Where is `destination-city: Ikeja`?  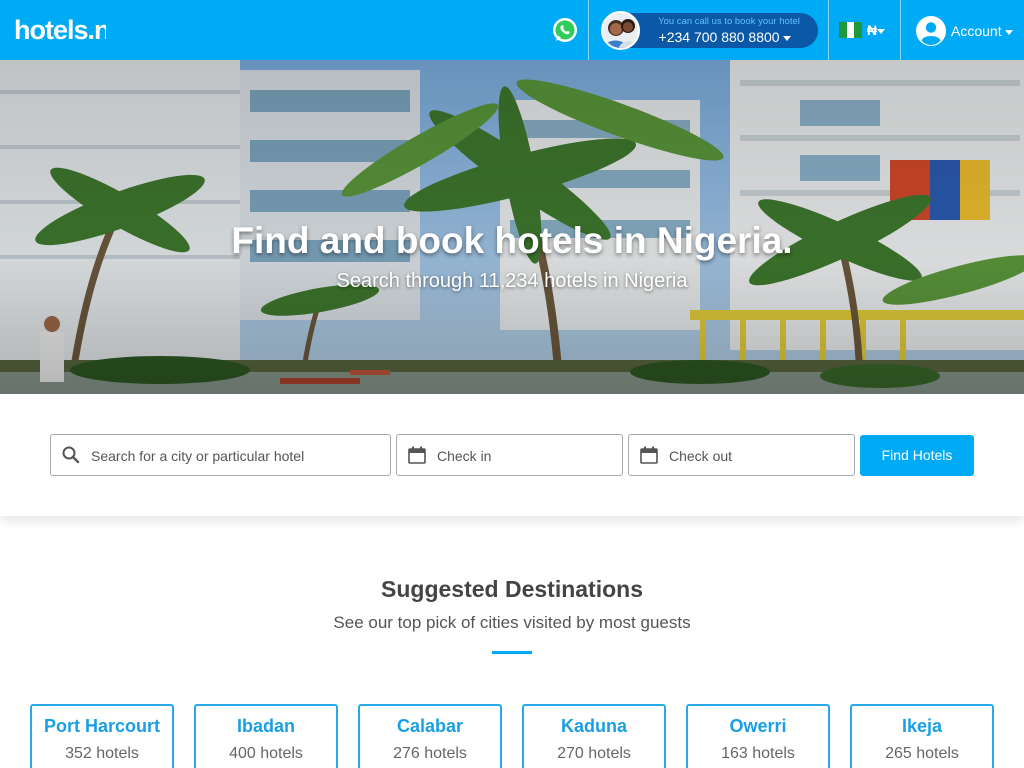 destination-city: Ikeja is located at coordinates (922, 726).